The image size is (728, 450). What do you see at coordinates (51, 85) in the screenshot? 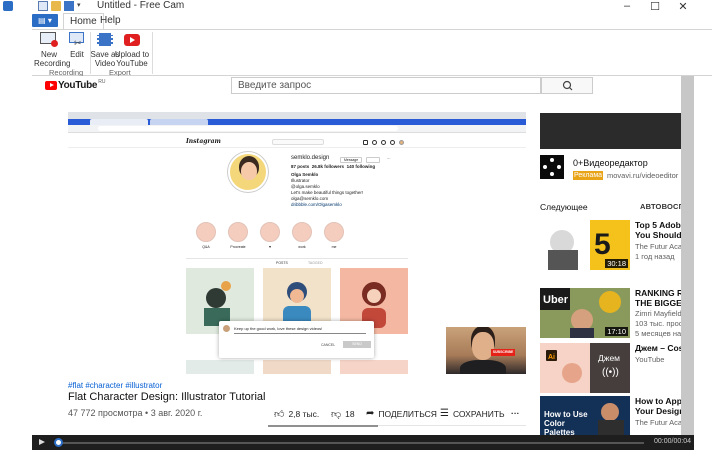
I see `youtube-play-icon` at bounding box center [51, 85].